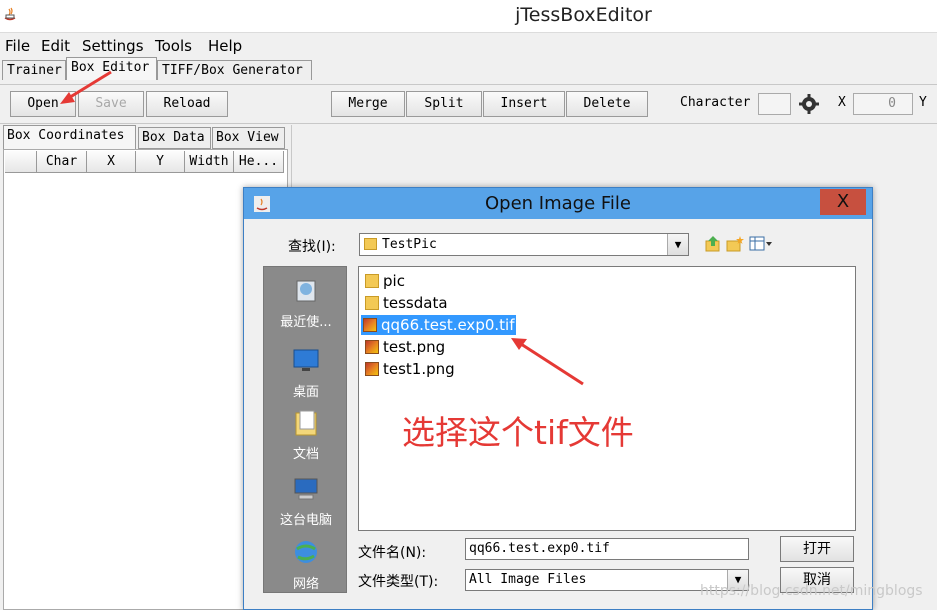 The image size is (937, 610). I want to click on insert-button: Insert, so click(524, 104).